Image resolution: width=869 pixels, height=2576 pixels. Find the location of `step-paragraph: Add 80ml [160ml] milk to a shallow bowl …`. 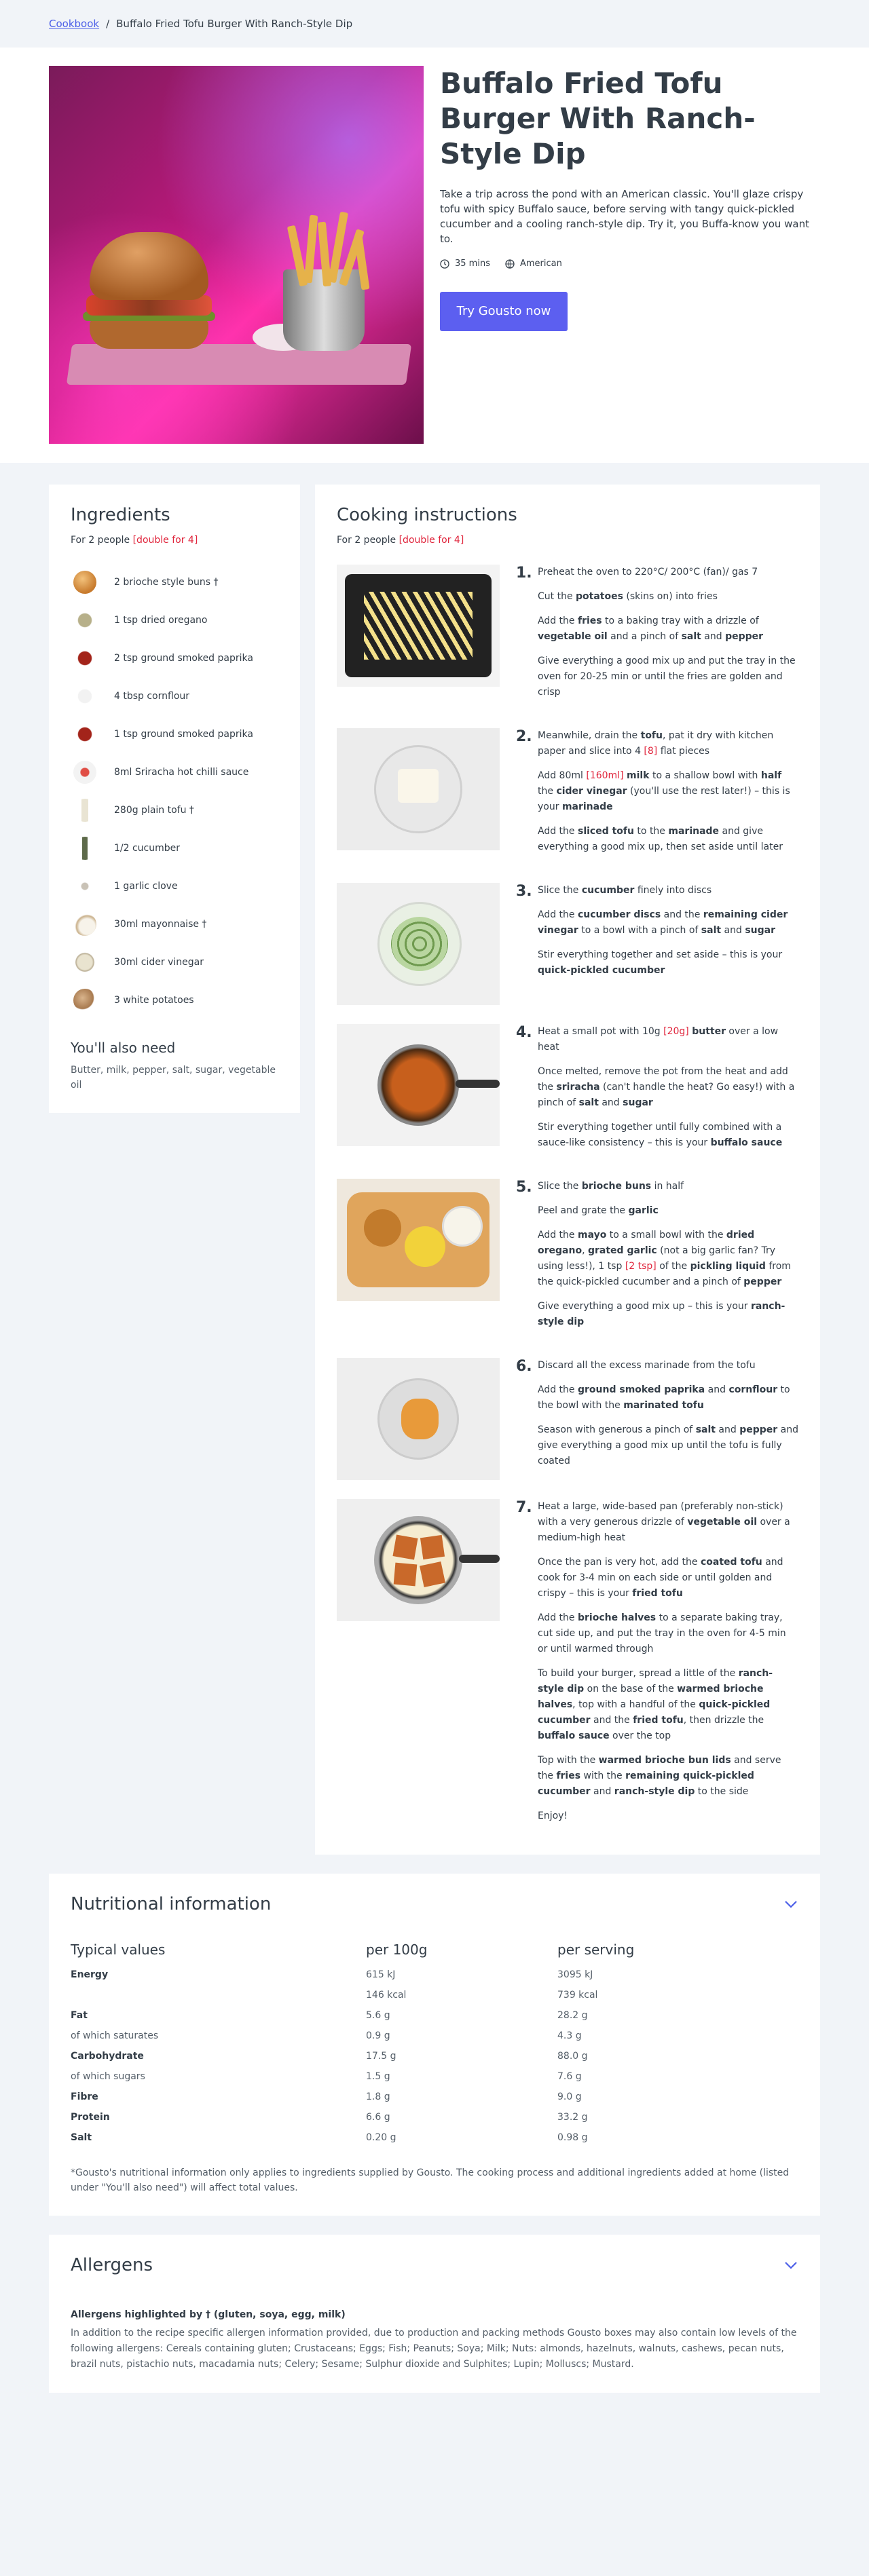

step-paragraph: Add 80ml [160ml] milk to a shallow bowl … is located at coordinates (664, 791).